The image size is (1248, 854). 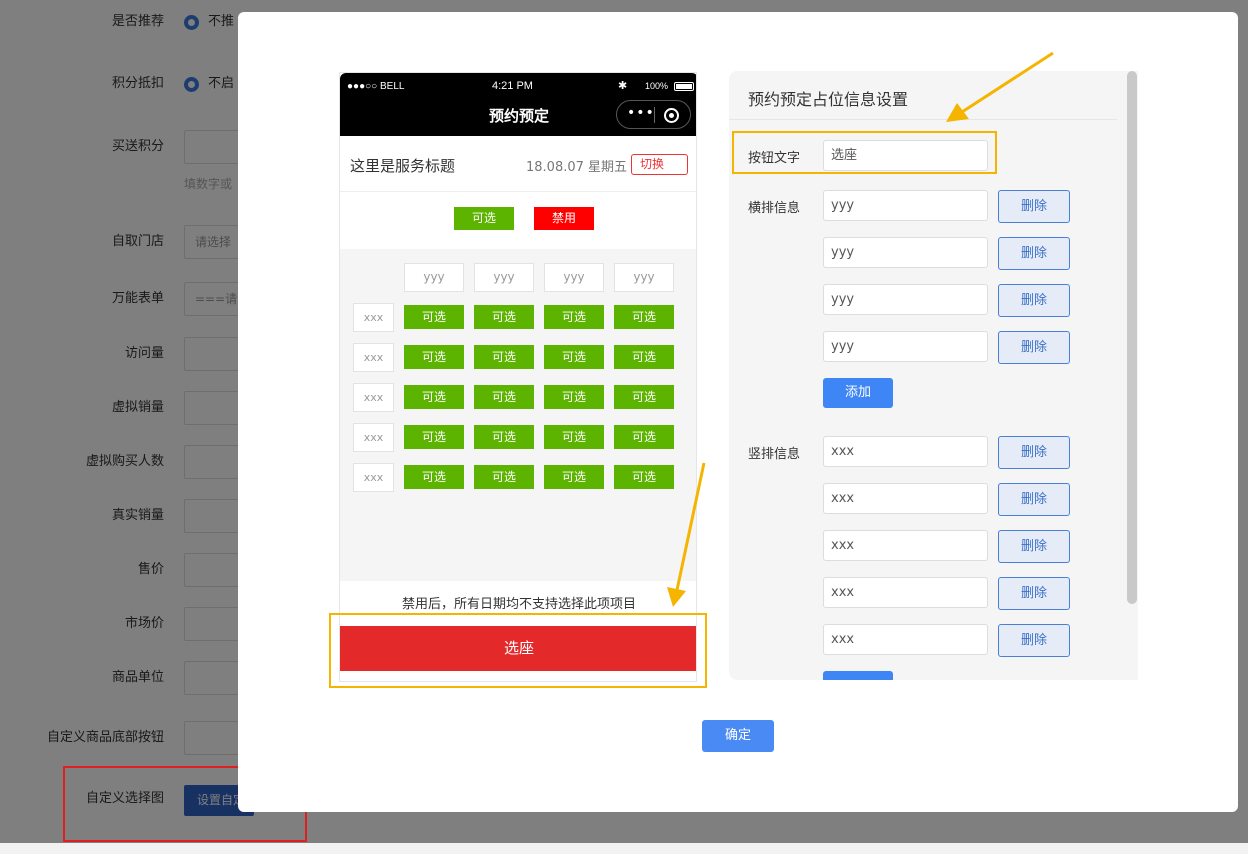 What do you see at coordinates (774, 454) in the screenshot?
I see `vertical-info-label: 竖排信息` at bounding box center [774, 454].